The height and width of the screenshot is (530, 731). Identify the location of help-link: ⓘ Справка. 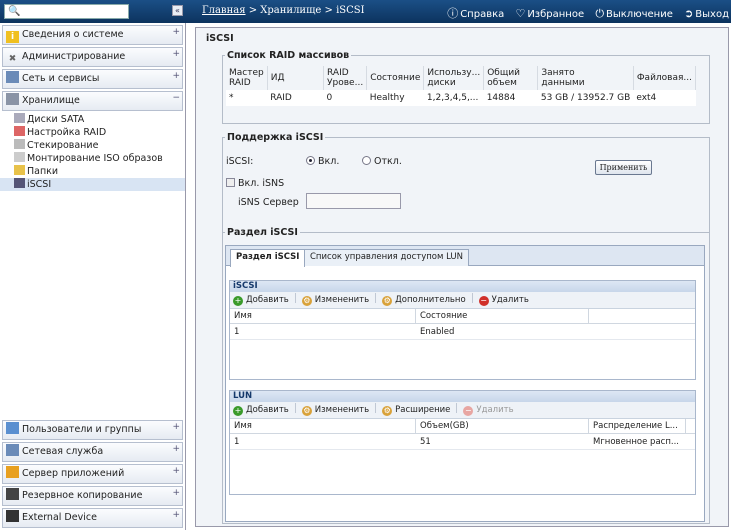
(475, 13).